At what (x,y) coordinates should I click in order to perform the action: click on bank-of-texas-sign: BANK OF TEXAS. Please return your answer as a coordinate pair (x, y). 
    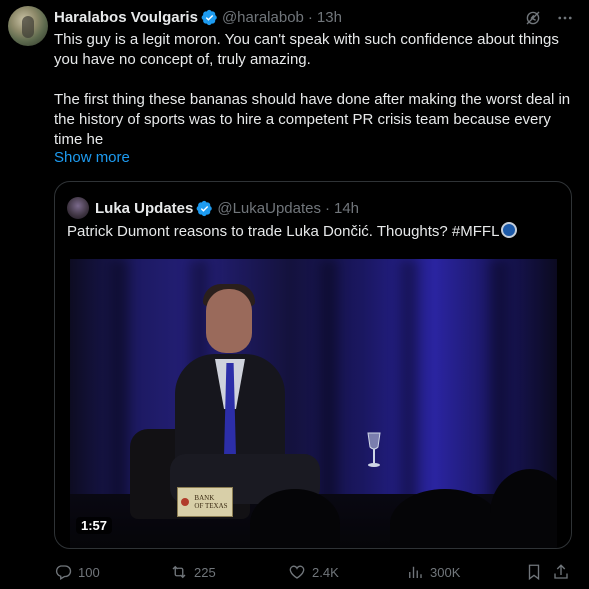
    Looking at the image, I should click on (205, 502).